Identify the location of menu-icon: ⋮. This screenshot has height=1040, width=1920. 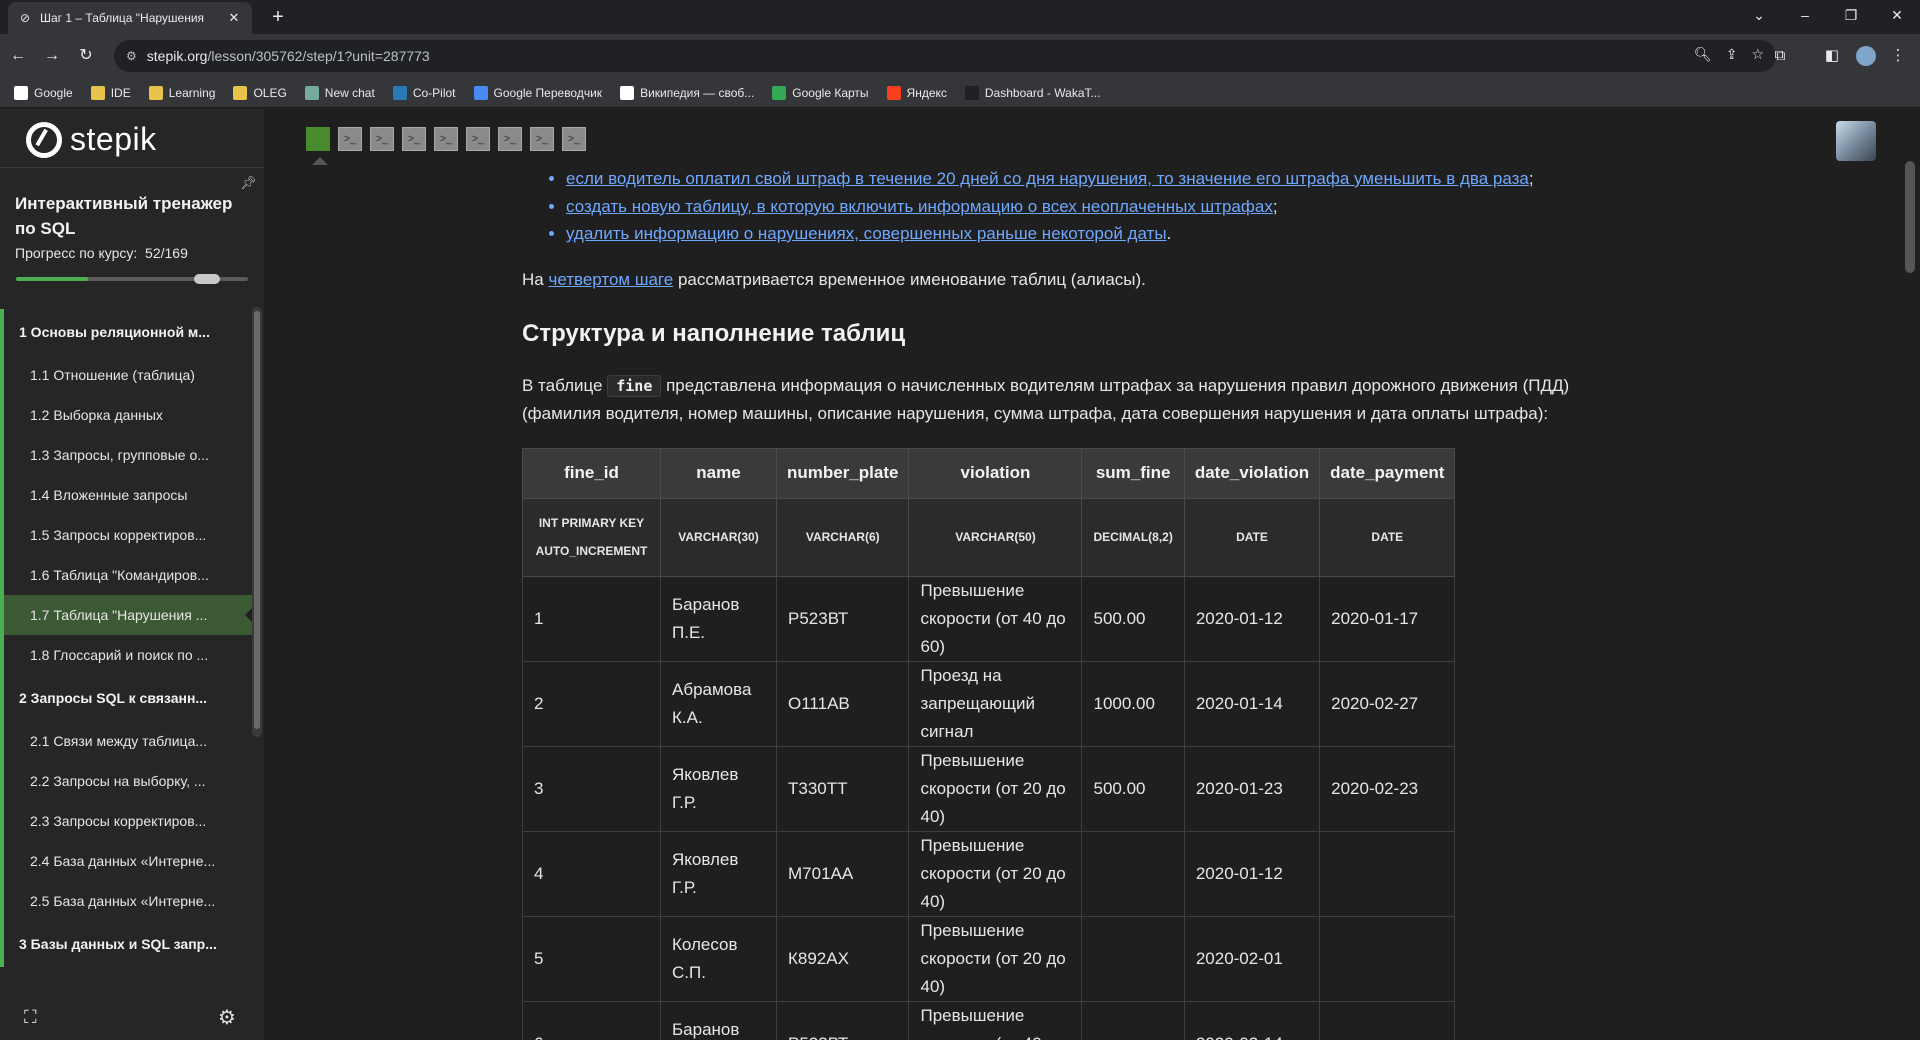
(1898, 56).